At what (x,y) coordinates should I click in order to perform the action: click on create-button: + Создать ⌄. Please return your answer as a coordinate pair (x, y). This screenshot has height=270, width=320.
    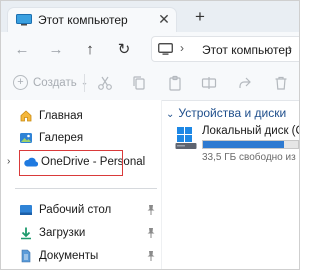
    Looking at the image, I should click on (50, 82).